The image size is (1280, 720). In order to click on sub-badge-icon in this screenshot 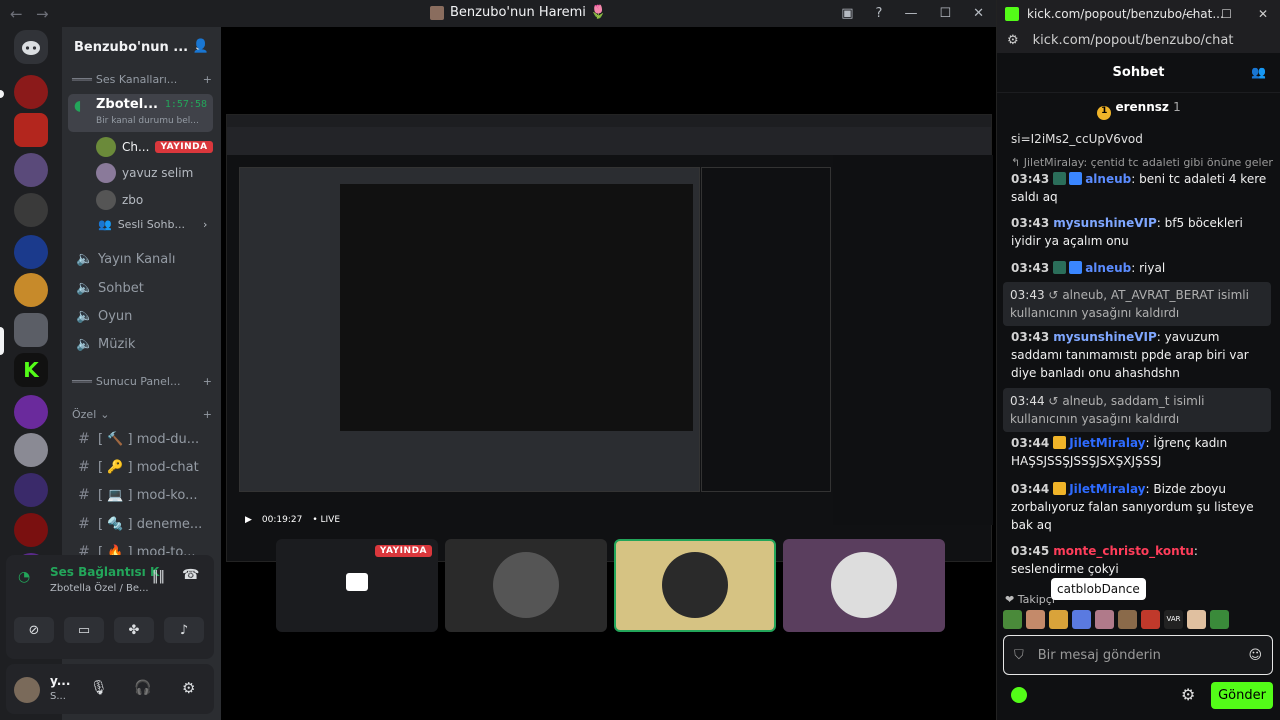, I will do `click(1076, 178)`.